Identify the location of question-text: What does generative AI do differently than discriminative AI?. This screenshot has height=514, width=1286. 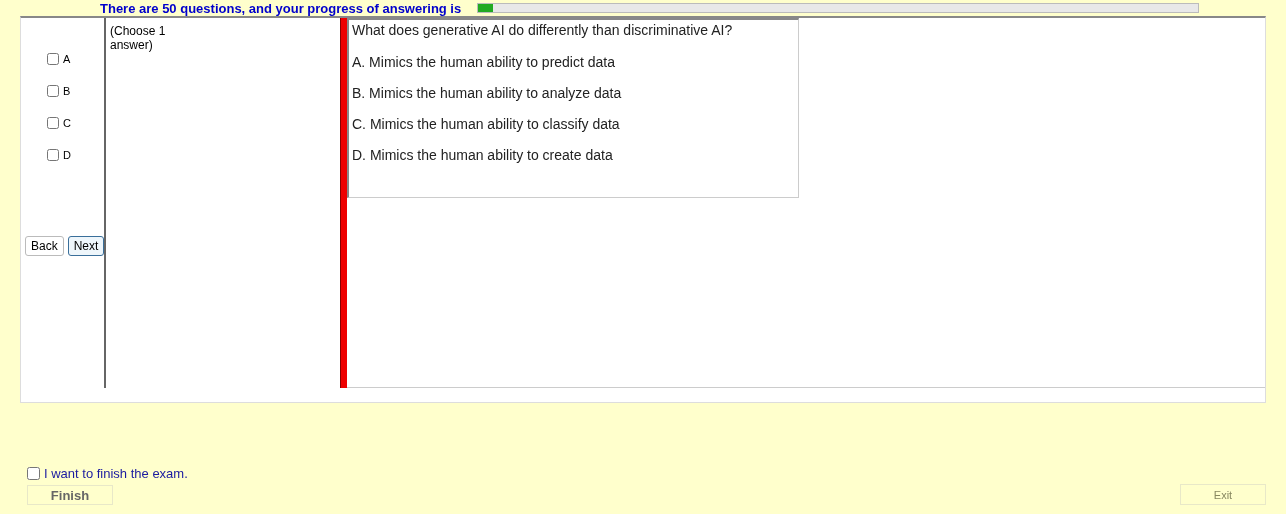
(543, 30).